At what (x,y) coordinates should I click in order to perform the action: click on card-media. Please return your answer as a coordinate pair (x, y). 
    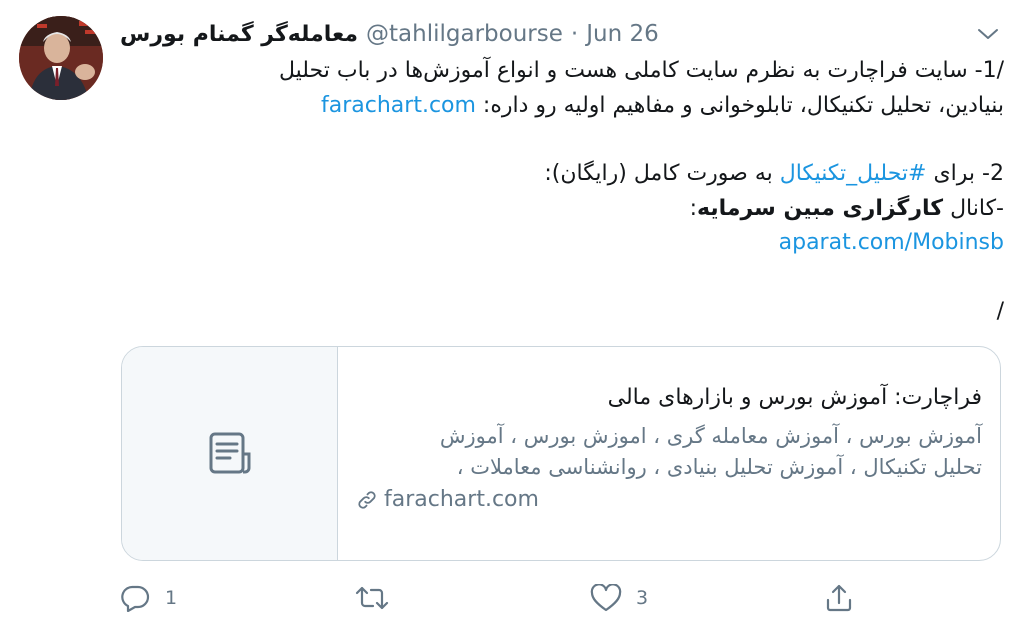
    Looking at the image, I should click on (230, 453).